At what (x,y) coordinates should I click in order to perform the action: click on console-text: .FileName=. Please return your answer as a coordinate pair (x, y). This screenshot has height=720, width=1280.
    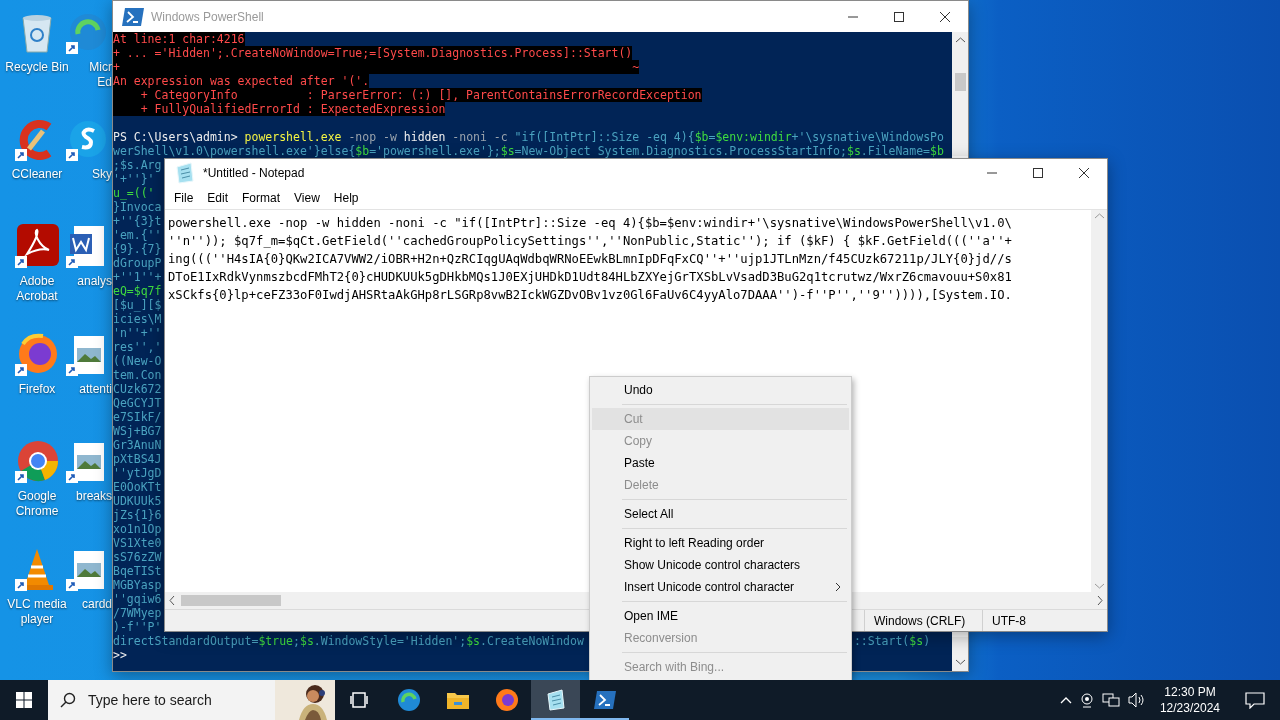
    Looking at the image, I should click on (895, 151).